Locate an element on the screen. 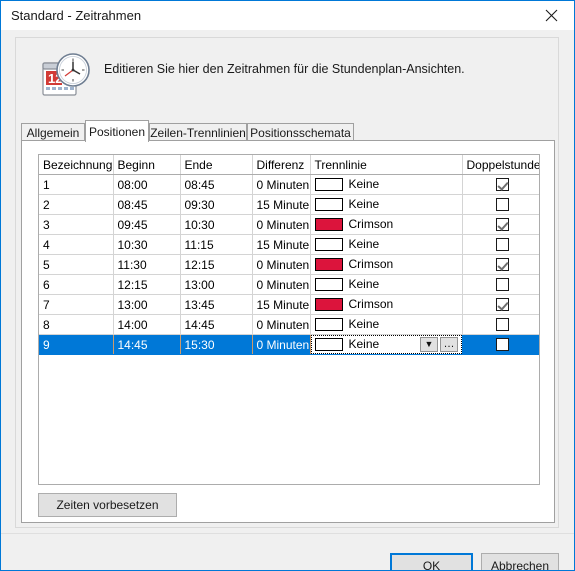 The width and height of the screenshot is (575, 571). table-row: 7 13:00 13:45 15 Minuten Crimson is located at coordinates (289, 304).